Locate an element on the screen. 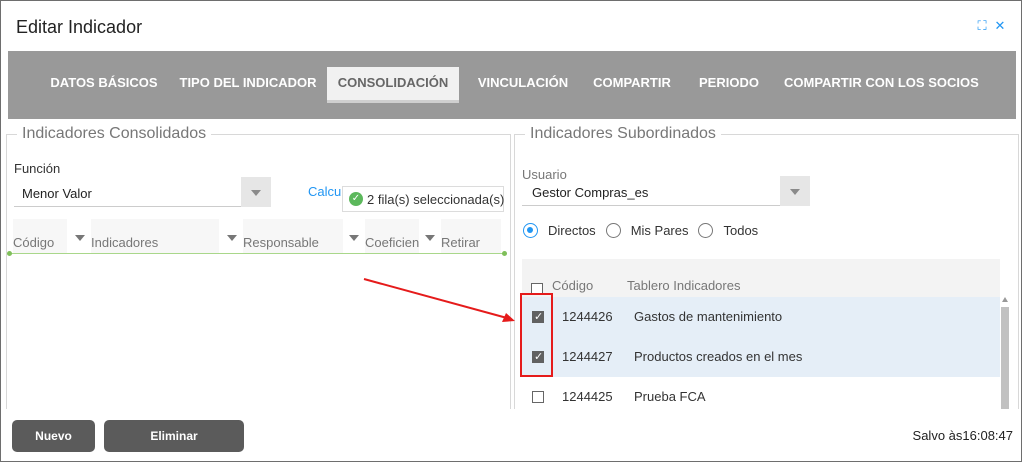  scroll-up-icon is located at coordinates (1005, 299).